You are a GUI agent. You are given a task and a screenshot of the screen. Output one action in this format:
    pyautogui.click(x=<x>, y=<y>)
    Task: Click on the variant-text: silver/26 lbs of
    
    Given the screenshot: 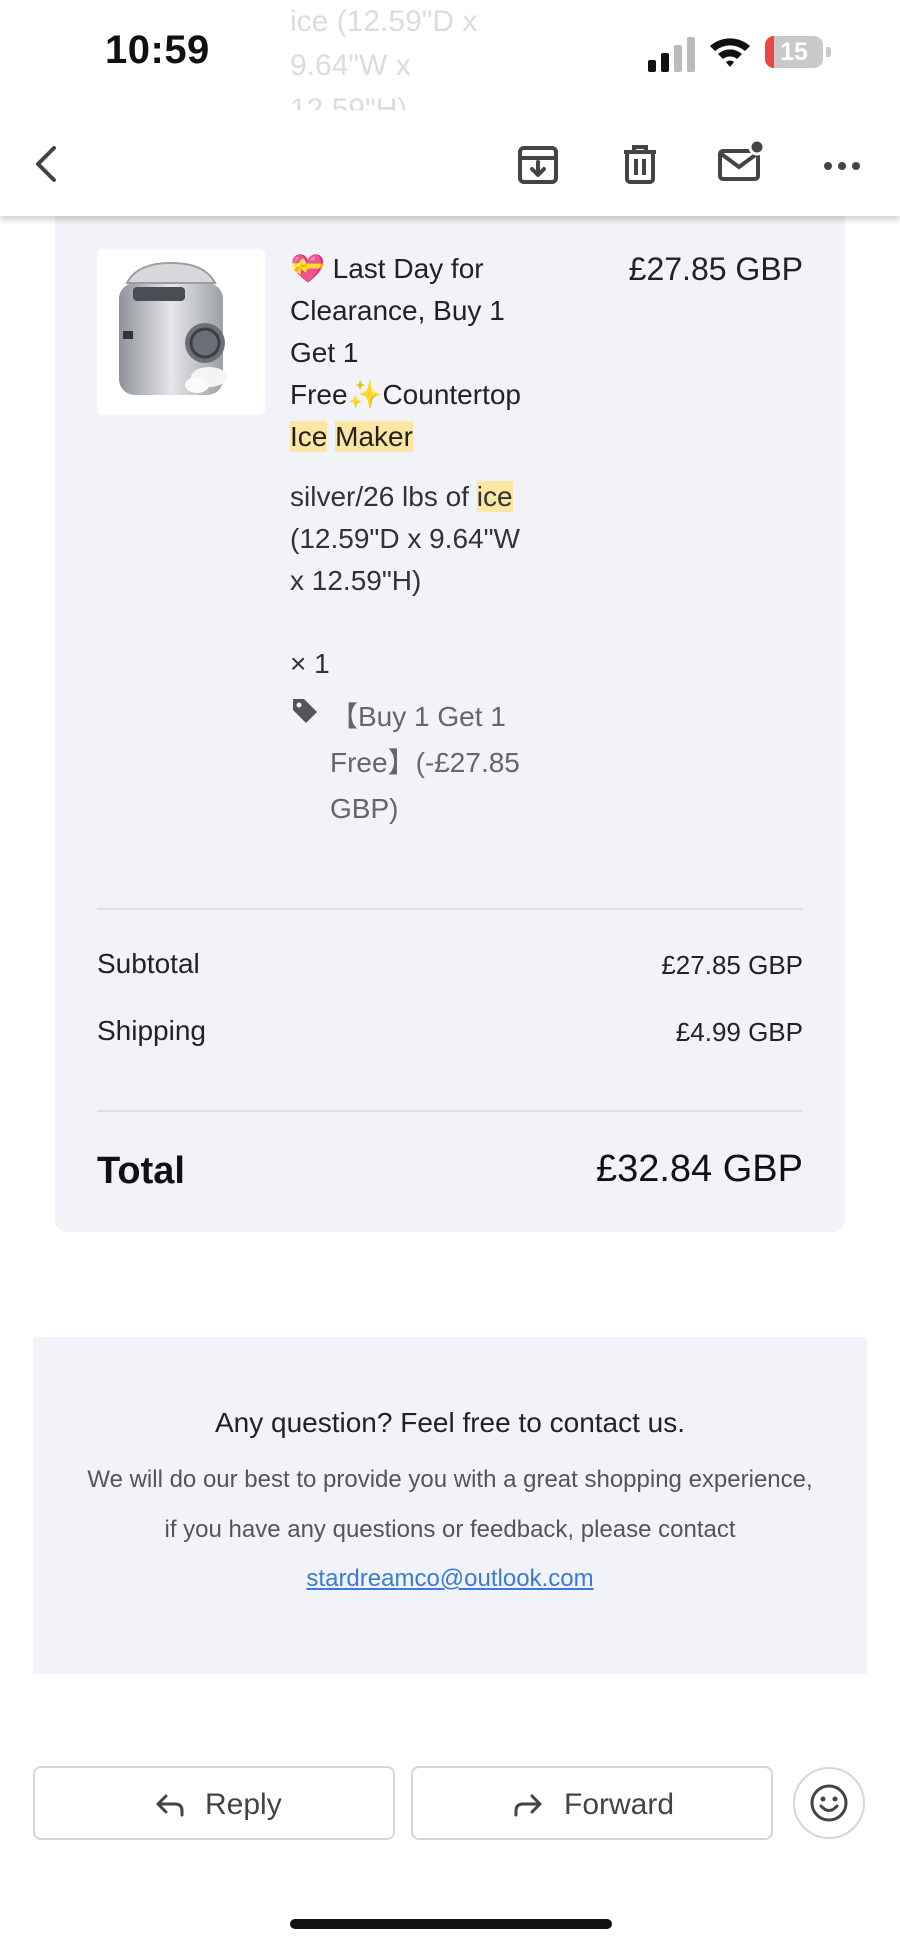 What is the action you would take?
    pyautogui.click(x=379, y=496)
    